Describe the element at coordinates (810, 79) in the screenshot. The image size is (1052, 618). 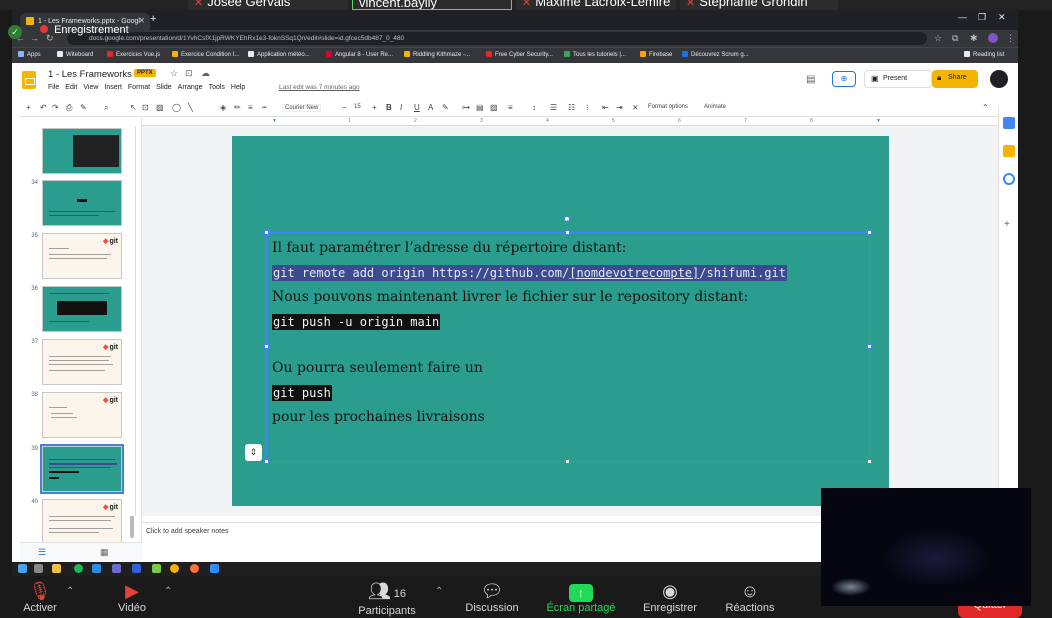
I see `comment-history-icon: ▤` at that location.